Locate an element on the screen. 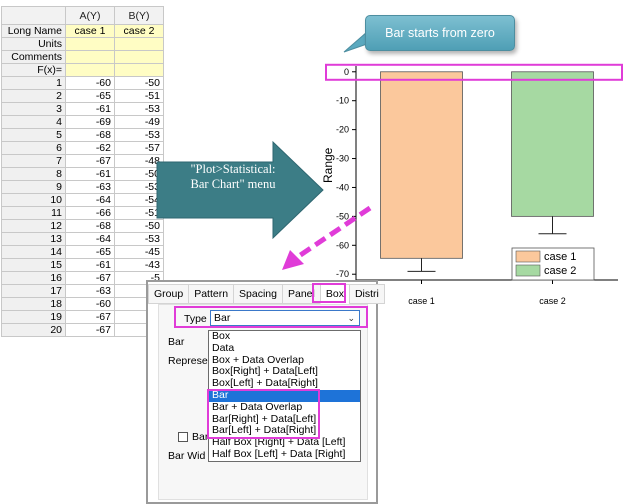  type-option: Half Box [Left] + Data [Right] is located at coordinates (284, 455).